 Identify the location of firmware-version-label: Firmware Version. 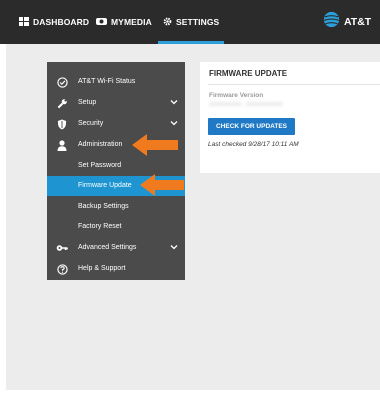
(236, 95).